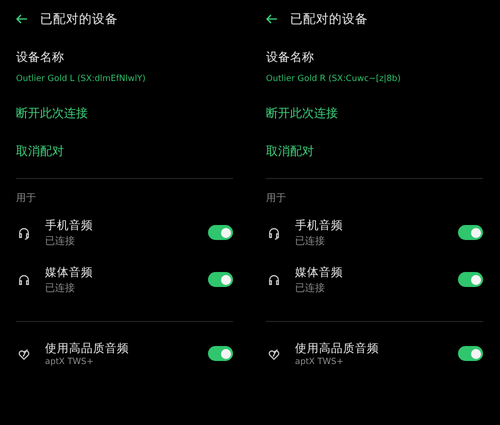 Image resolution: width=500 pixels, height=425 pixels. Describe the element at coordinates (333, 79) in the screenshot. I see `device-name: Outlier Gold R (SX:Cuwc~[z|8b)` at that location.